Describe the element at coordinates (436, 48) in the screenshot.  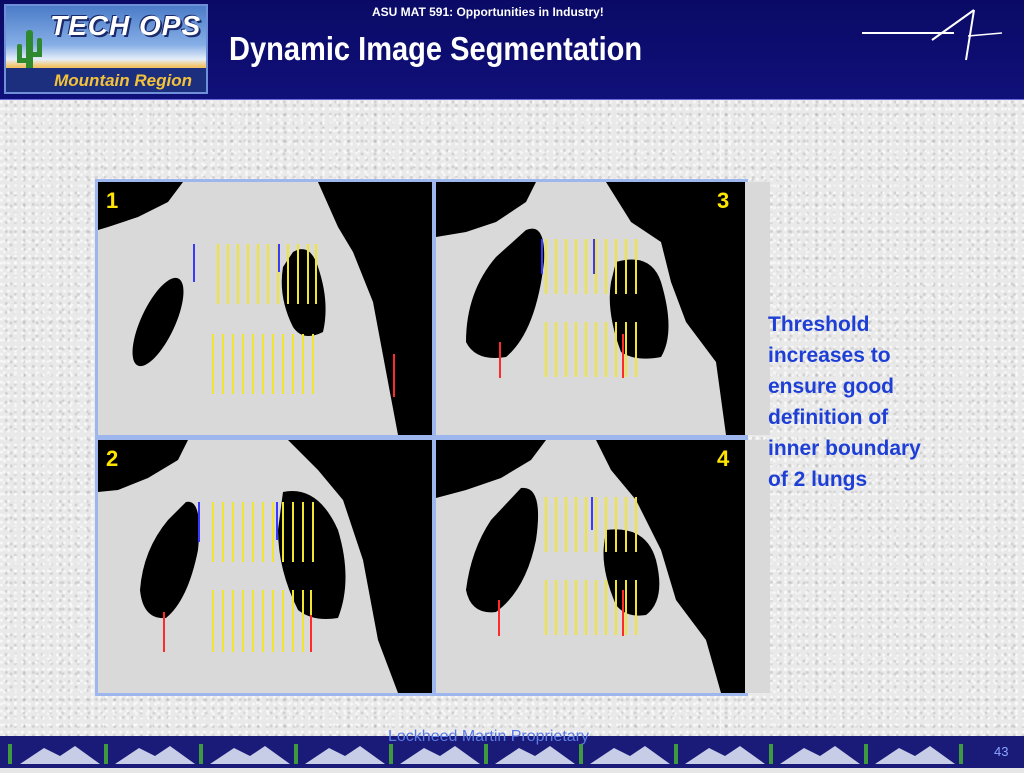
I see `slide-title: Dynamic Image Segmentation` at that location.